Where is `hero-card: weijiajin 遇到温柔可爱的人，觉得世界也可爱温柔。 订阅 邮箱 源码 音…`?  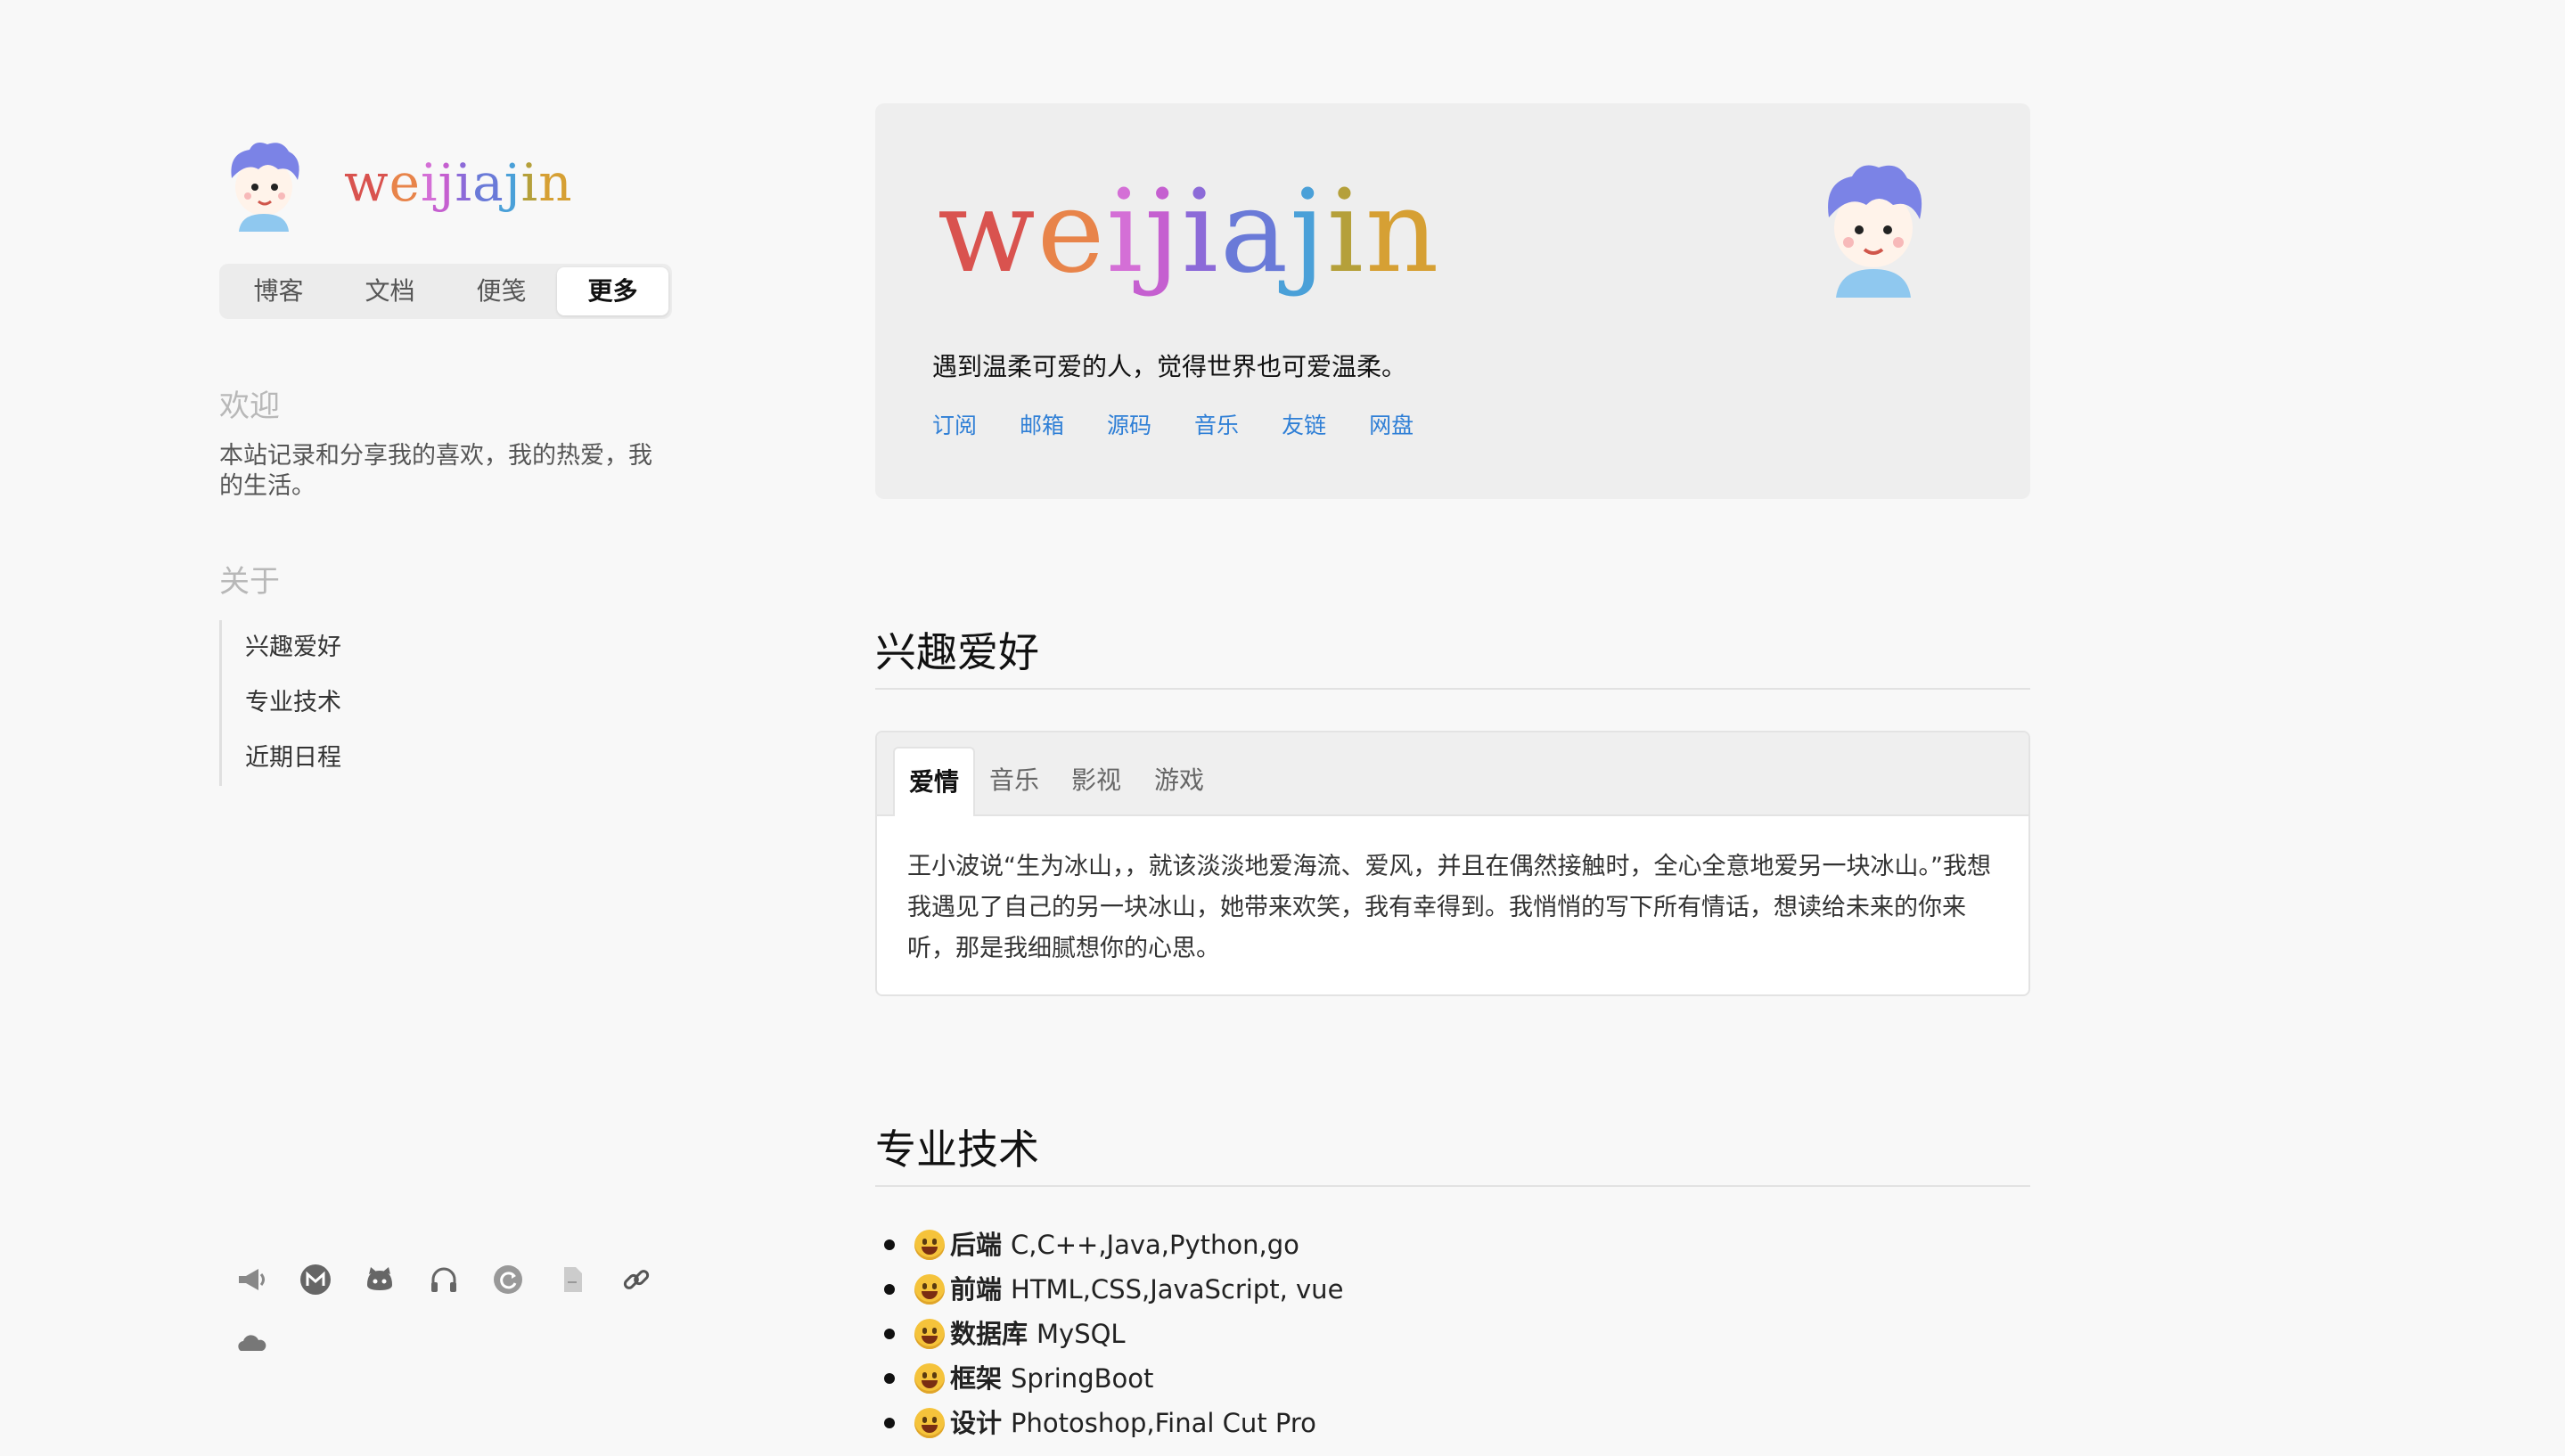 hero-card: weijiajin 遇到温柔可爱的人，觉得世界也可爱温柔。 订阅 邮箱 源码 音… is located at coordinates (1452, 301).